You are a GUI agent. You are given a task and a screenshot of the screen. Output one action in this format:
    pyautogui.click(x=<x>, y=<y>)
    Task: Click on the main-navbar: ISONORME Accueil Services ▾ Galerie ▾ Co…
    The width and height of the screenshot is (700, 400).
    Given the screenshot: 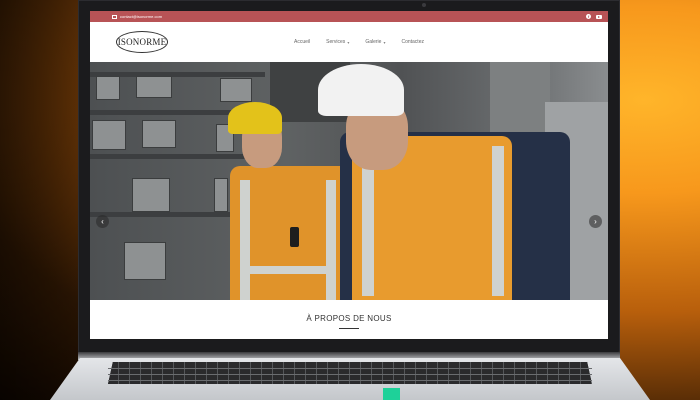 What is the action you would take?
    pyautogui.click(x=349, y=42)
    